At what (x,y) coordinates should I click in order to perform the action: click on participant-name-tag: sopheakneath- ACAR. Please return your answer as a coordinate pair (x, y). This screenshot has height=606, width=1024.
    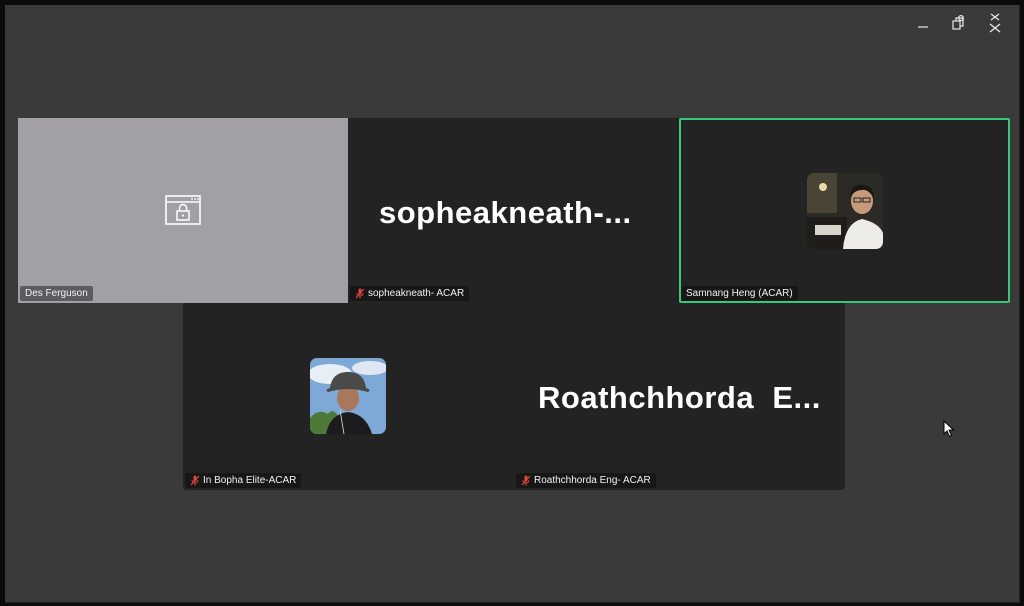
    Looking at the image, I should click on (410, 293).